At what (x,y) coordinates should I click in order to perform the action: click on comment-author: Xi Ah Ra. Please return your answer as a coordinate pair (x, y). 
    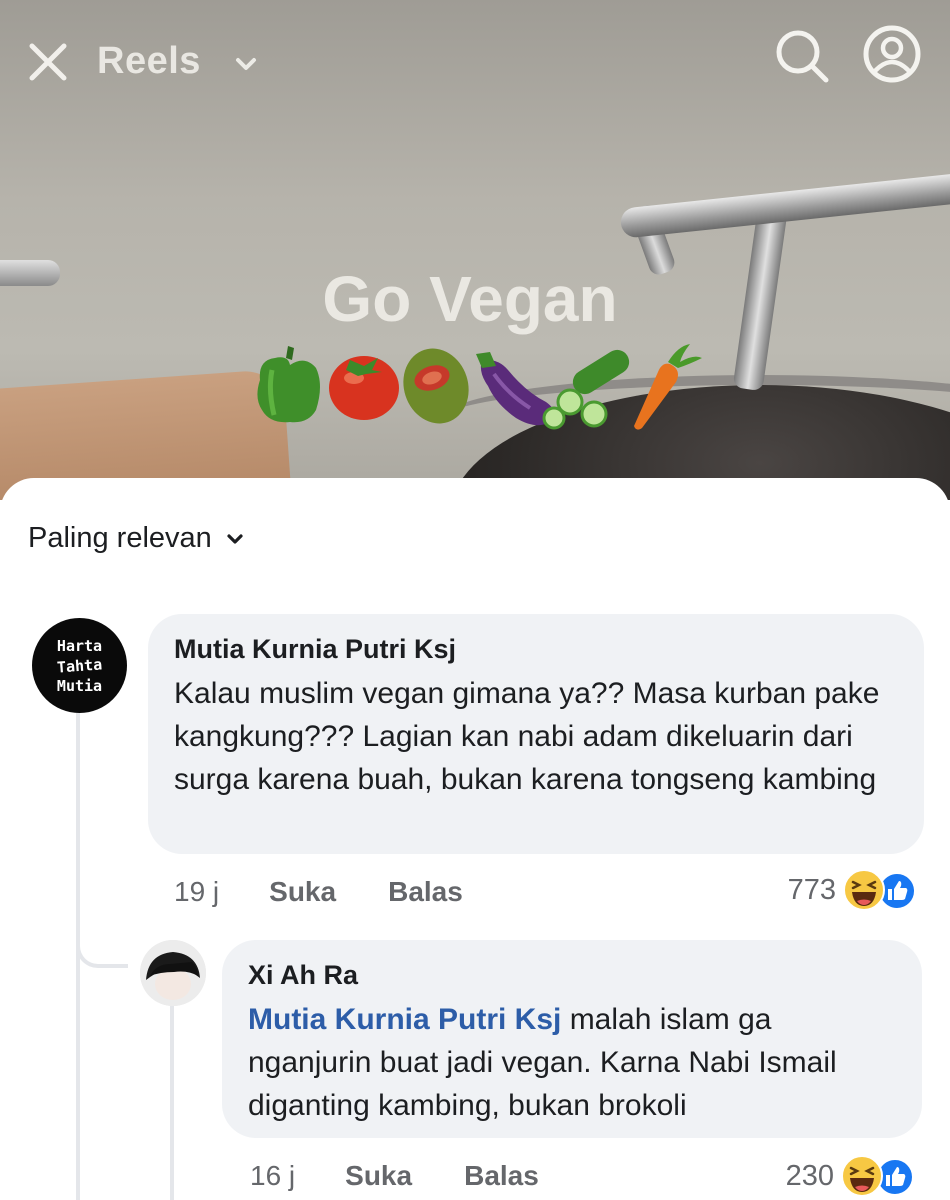
    Looking at the image, I should click on (572, 975).